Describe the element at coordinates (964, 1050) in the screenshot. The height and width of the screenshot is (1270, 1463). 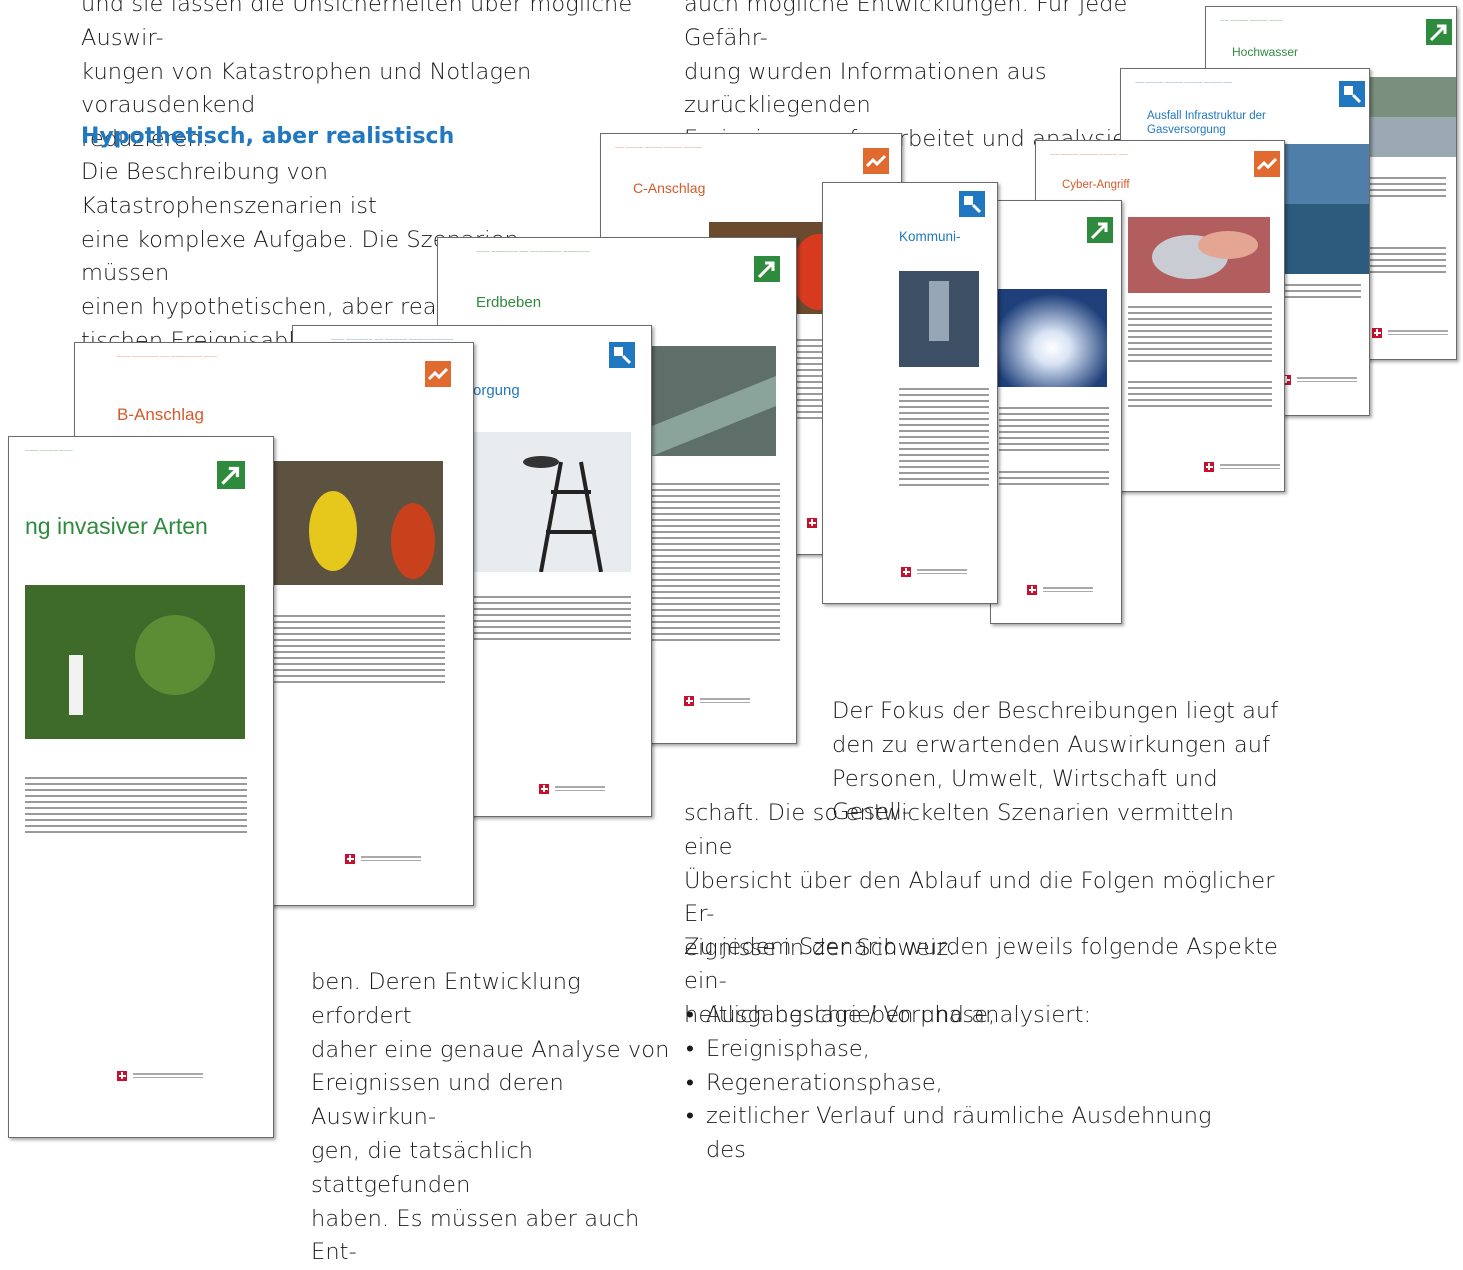
I see `list-item: Ereignisphase,` at that location.